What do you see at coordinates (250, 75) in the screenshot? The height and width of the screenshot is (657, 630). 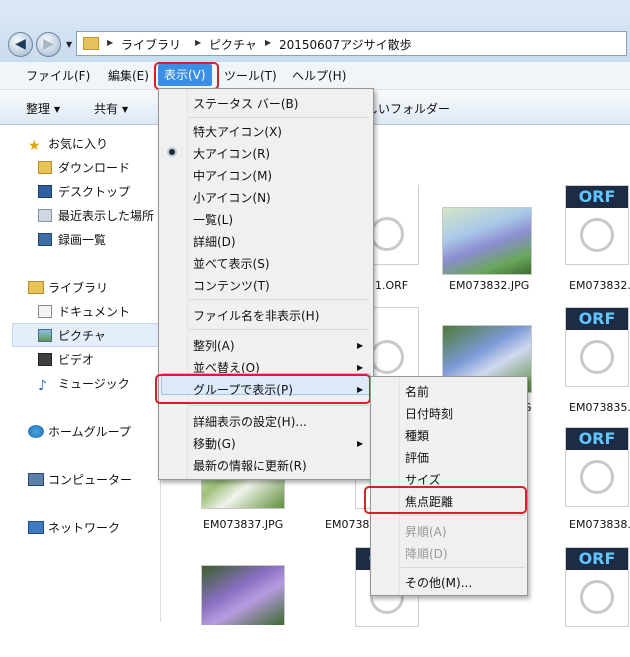 I see `menu-tools: ツール(T)` at bounding box center [250, 75].